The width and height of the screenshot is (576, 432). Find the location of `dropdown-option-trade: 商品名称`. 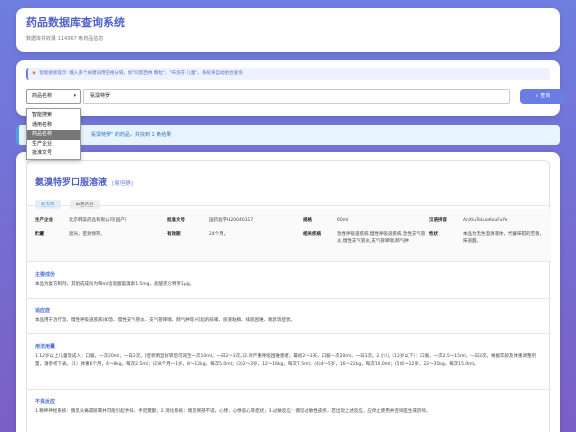

dropdown-option-trade: 商品名称 is located at coordinates (53, 135).